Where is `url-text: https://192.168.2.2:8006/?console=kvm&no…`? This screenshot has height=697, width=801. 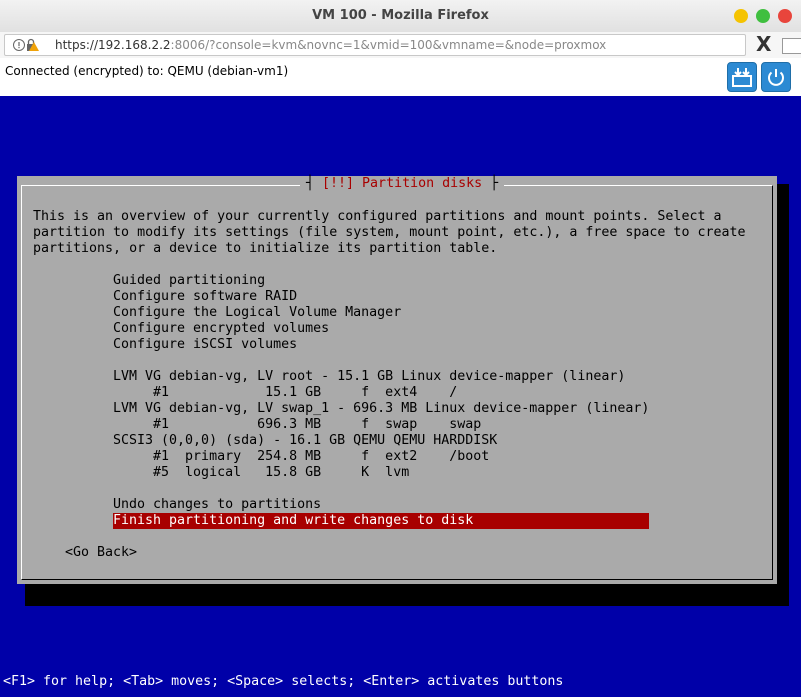
url-text: https://192.168.2.2:8006/?console=kvm&no… is located at coordinates (331, 45).